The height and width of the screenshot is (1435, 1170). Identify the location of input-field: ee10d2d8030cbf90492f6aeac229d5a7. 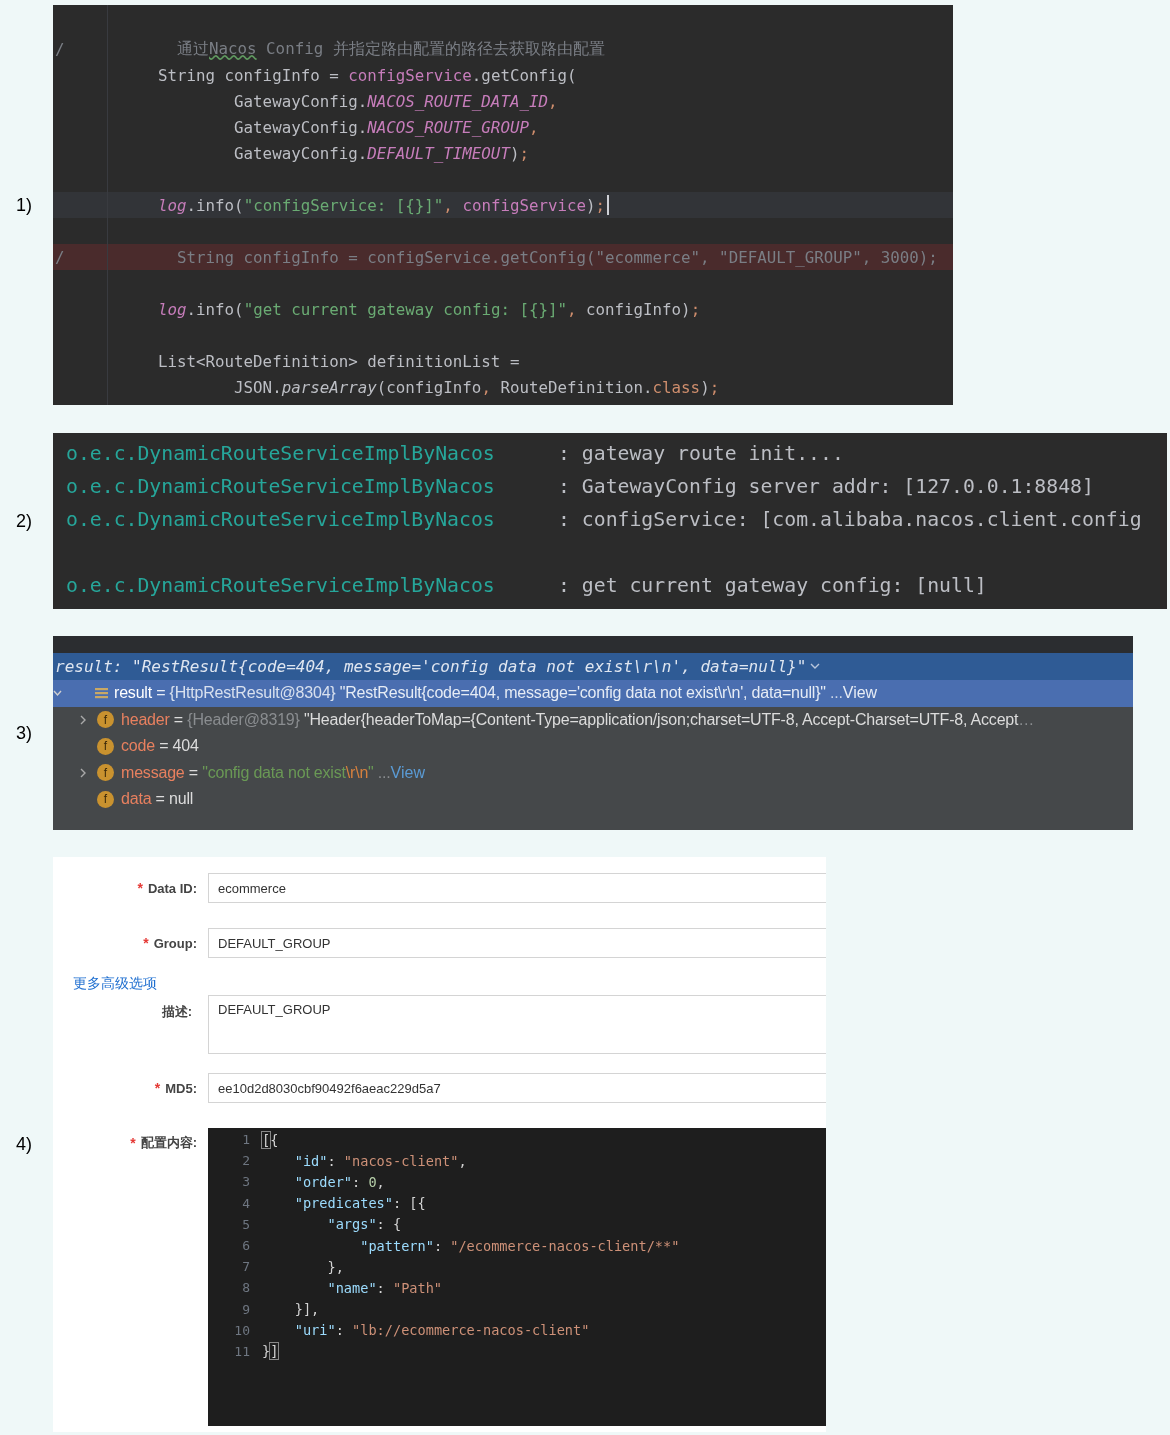
(517, 1088).